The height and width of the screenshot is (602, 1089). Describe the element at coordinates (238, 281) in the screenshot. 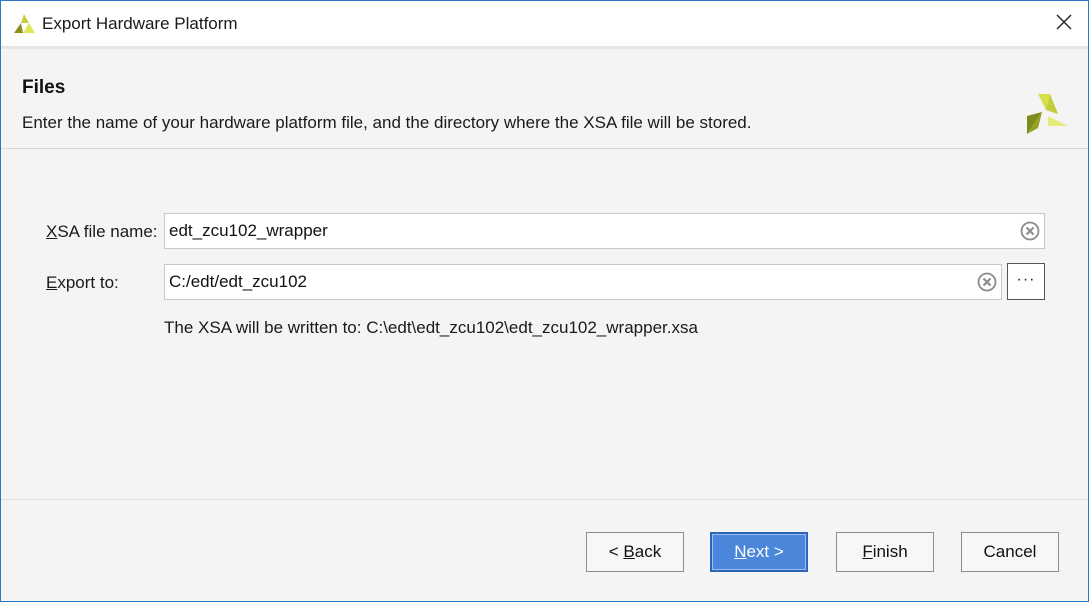

I see `export-to-value: C:/edt/edt_zcu102` at that location.